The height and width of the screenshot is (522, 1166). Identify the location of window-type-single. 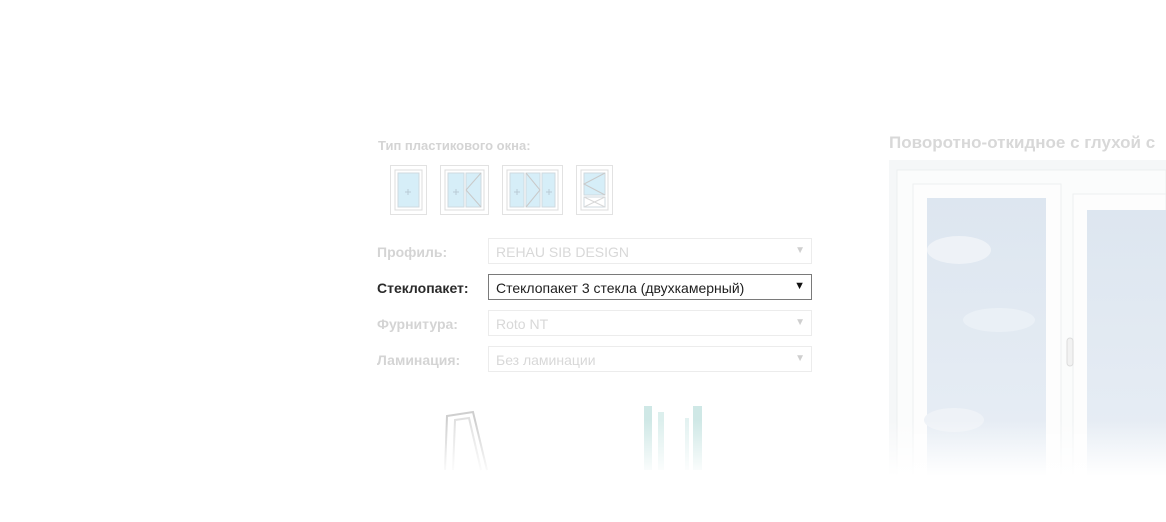
(408, 190).